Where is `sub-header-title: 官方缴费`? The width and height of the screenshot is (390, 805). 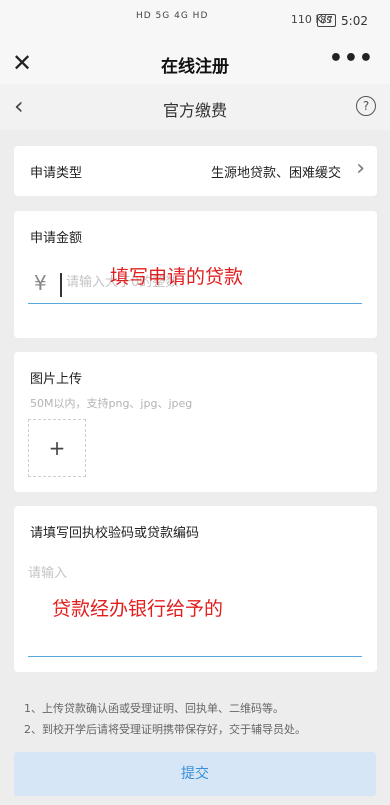
sub-header-title: 官方缴费 is located at coordinates (194, 110).